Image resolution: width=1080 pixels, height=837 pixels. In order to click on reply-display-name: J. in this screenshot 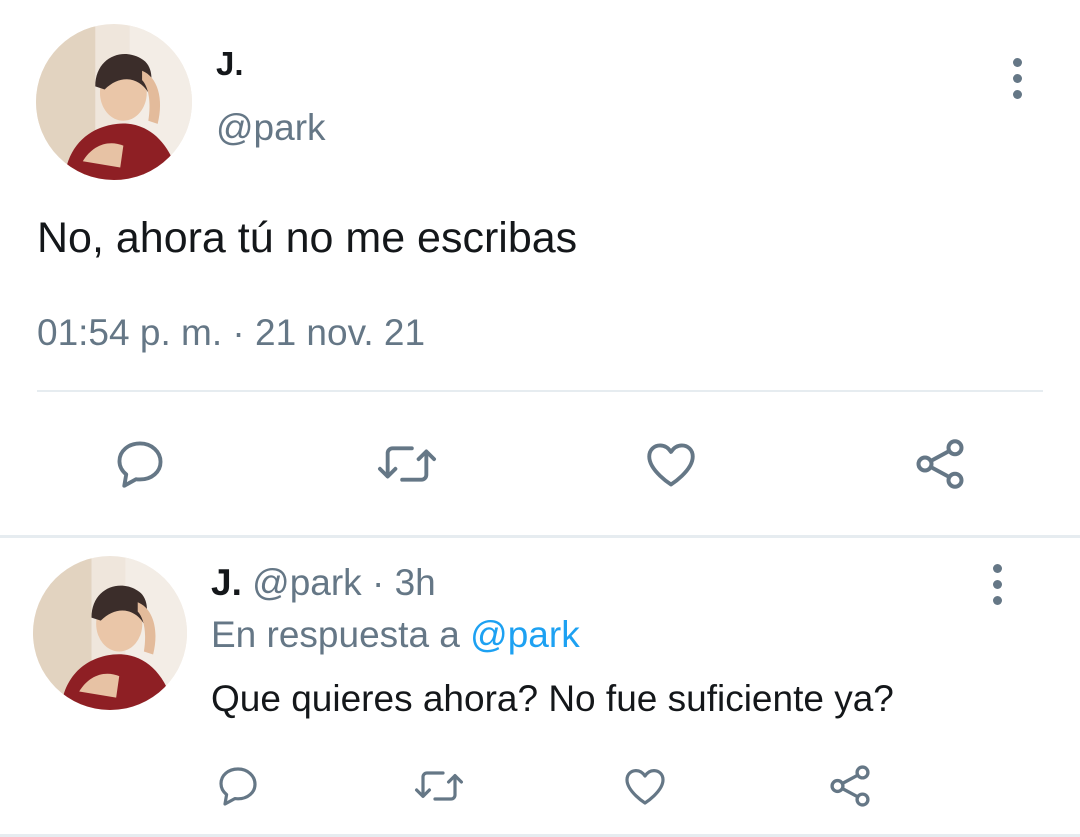, I will do `click(226, 582)`.